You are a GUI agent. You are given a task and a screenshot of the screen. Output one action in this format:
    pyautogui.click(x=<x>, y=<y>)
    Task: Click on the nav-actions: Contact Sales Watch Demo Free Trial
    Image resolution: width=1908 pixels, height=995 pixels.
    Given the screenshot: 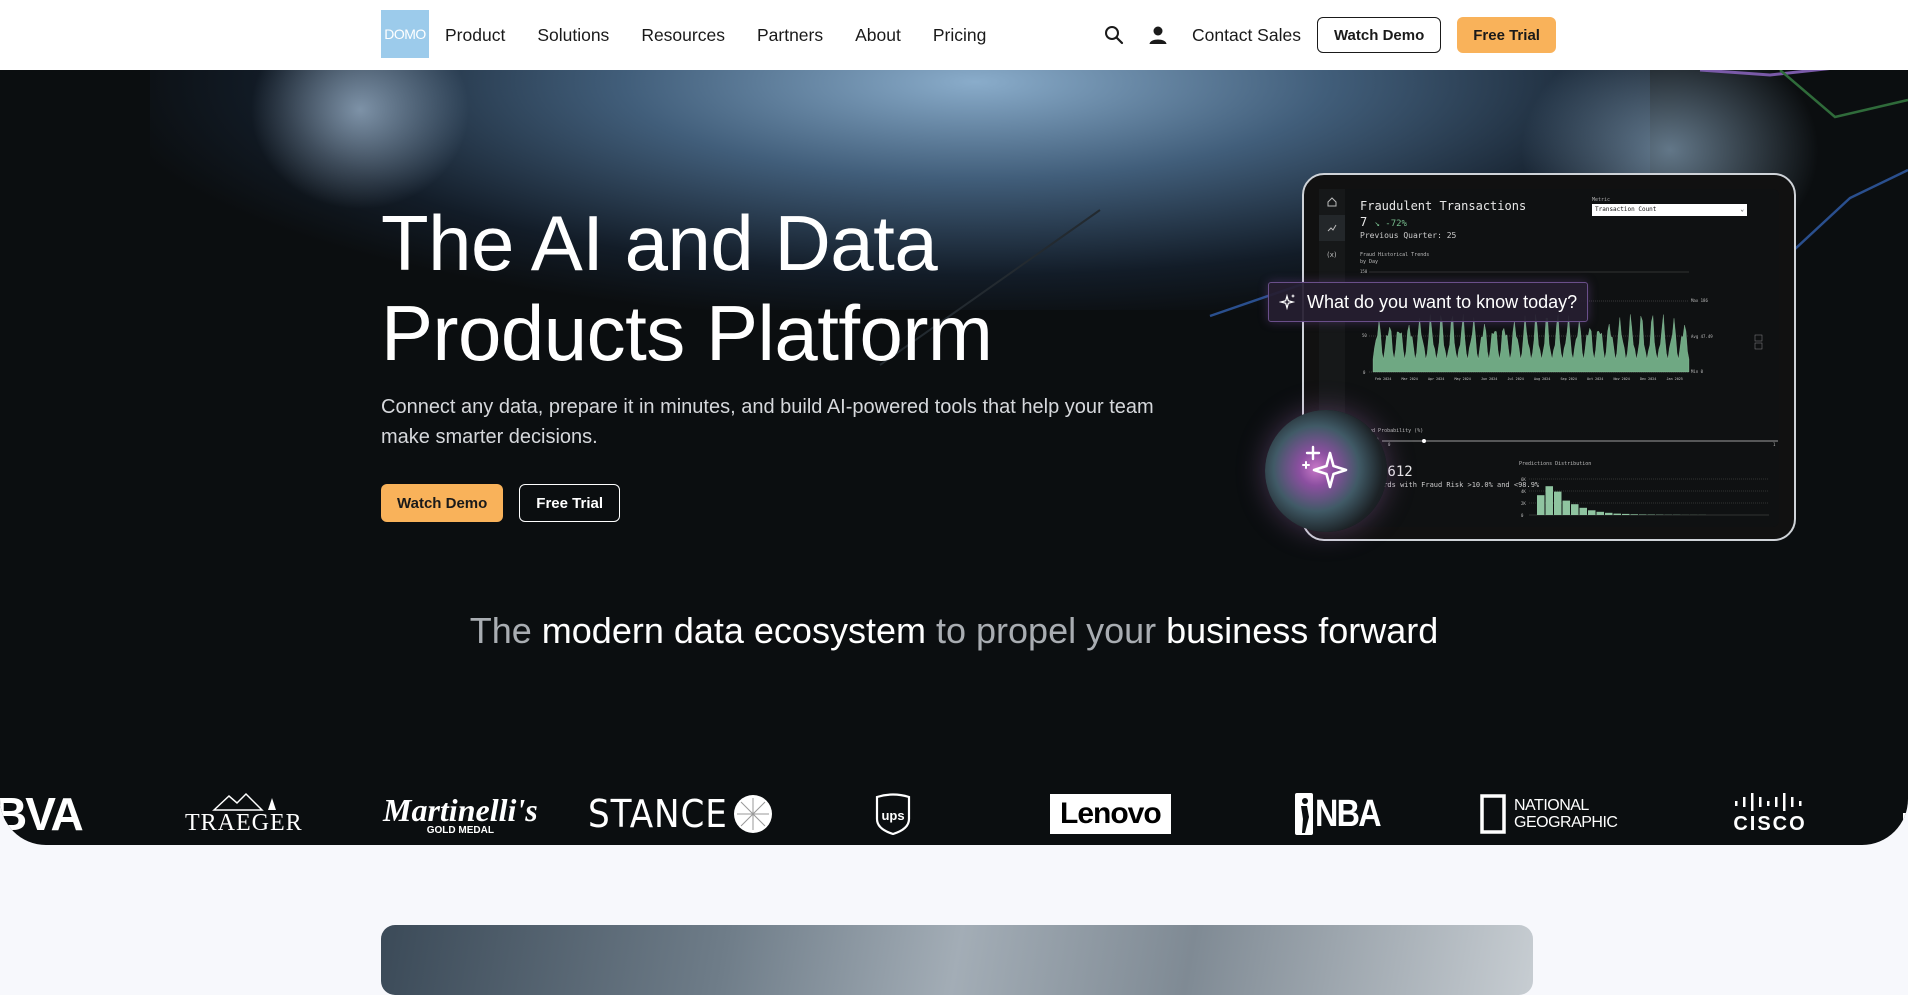 What is the action you would take?
    pyautogui.click(x=1328, y=35)
    